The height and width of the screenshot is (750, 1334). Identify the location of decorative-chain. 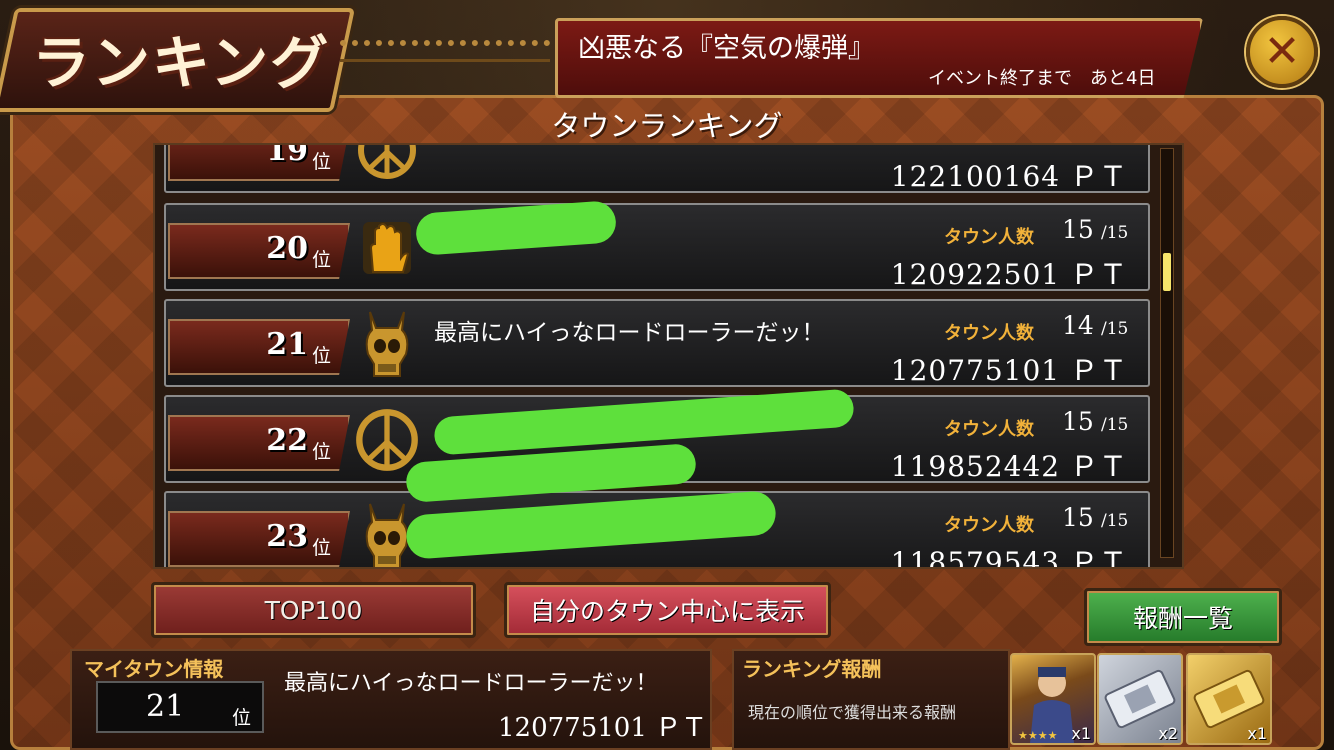
(445, 51).